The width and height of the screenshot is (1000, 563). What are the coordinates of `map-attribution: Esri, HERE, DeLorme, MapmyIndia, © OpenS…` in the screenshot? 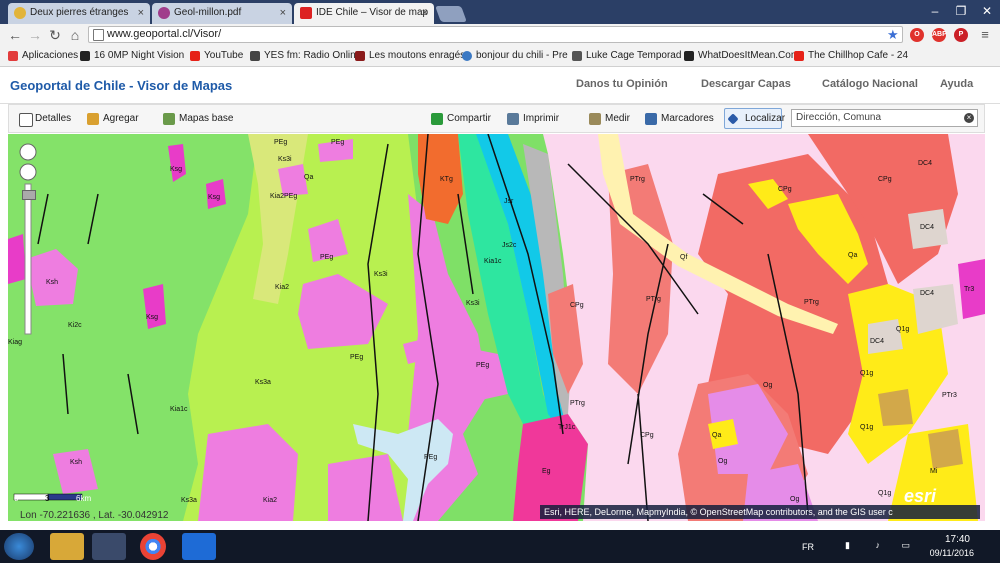 It's located at (760, 512).